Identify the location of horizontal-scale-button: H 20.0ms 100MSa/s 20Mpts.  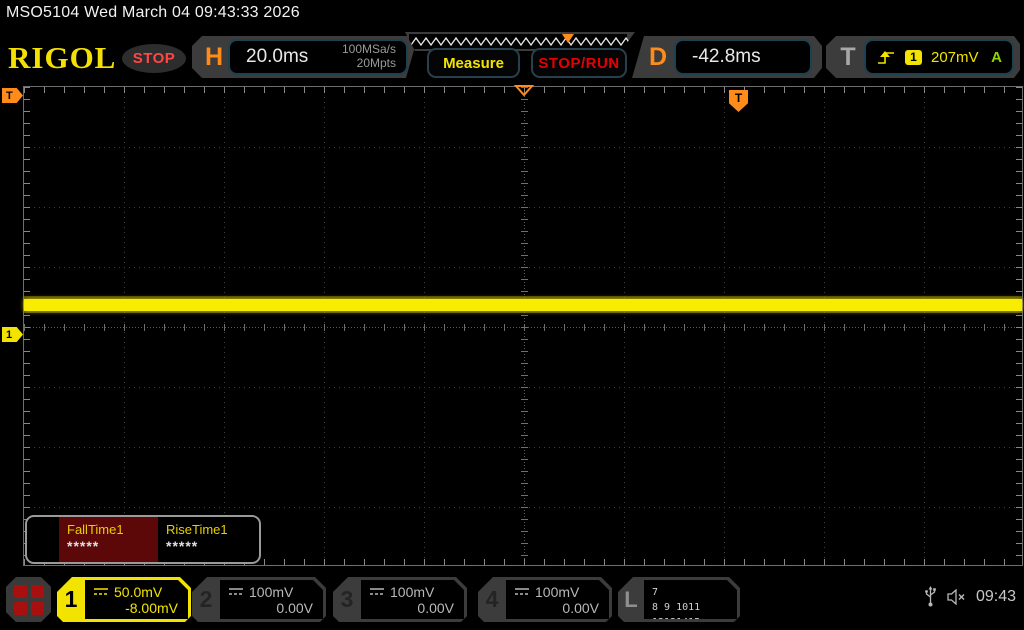
(305, 57).